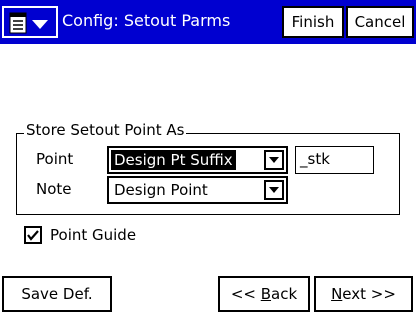 This screenshot has height=316, width=416. What do you see at coordinates (369, 294) in the screenshot?
I see `next-rest: ext >>` at bounding box center [369, 294].